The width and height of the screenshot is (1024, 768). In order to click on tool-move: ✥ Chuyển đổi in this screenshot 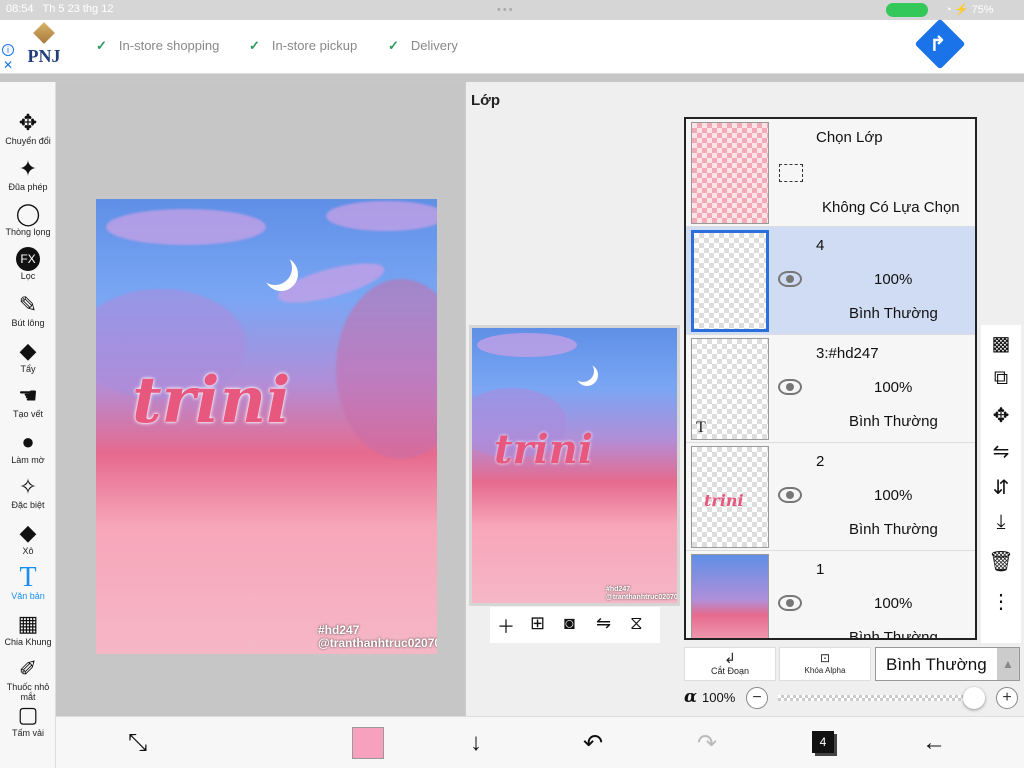, I will do `click(28, 128)`.